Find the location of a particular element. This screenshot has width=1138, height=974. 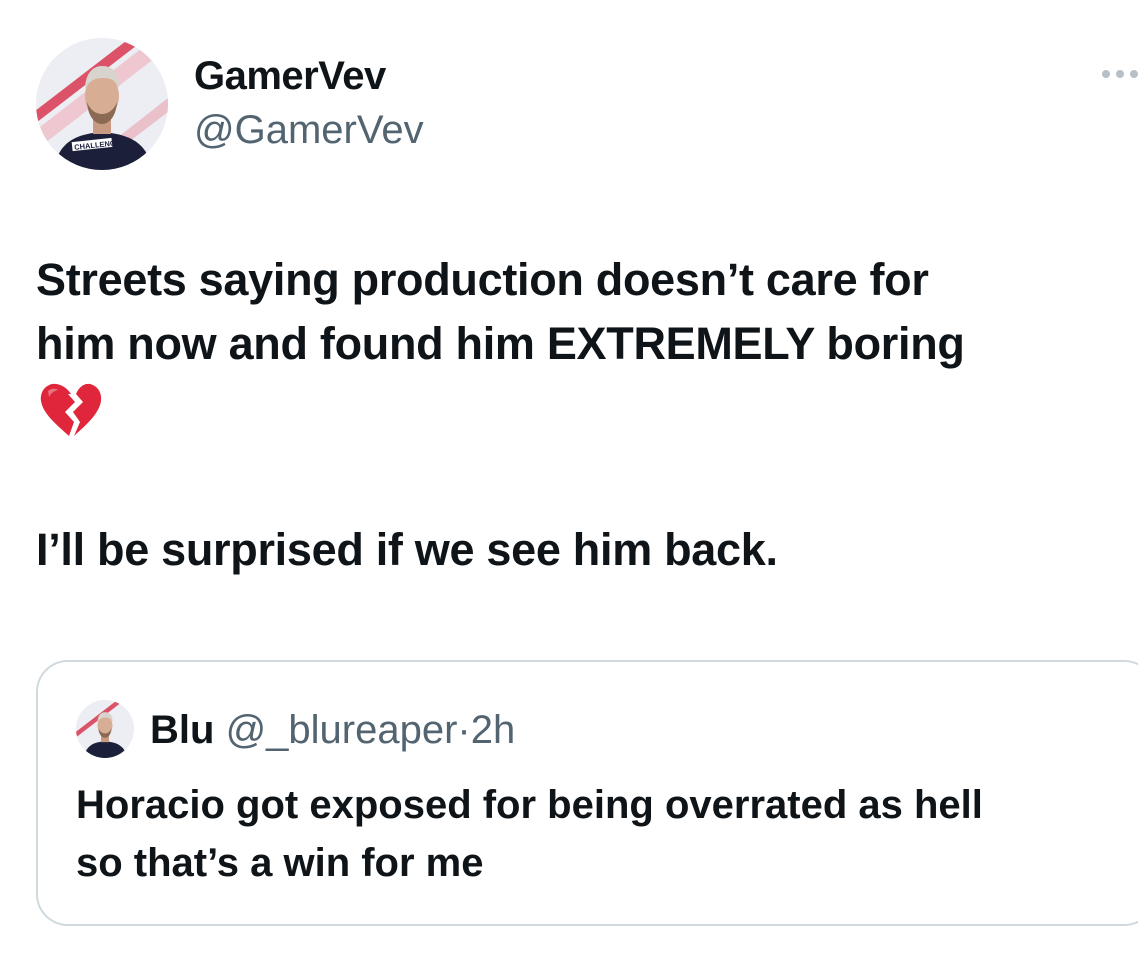

broken-heart-icon is located at coordinates (71, 409).